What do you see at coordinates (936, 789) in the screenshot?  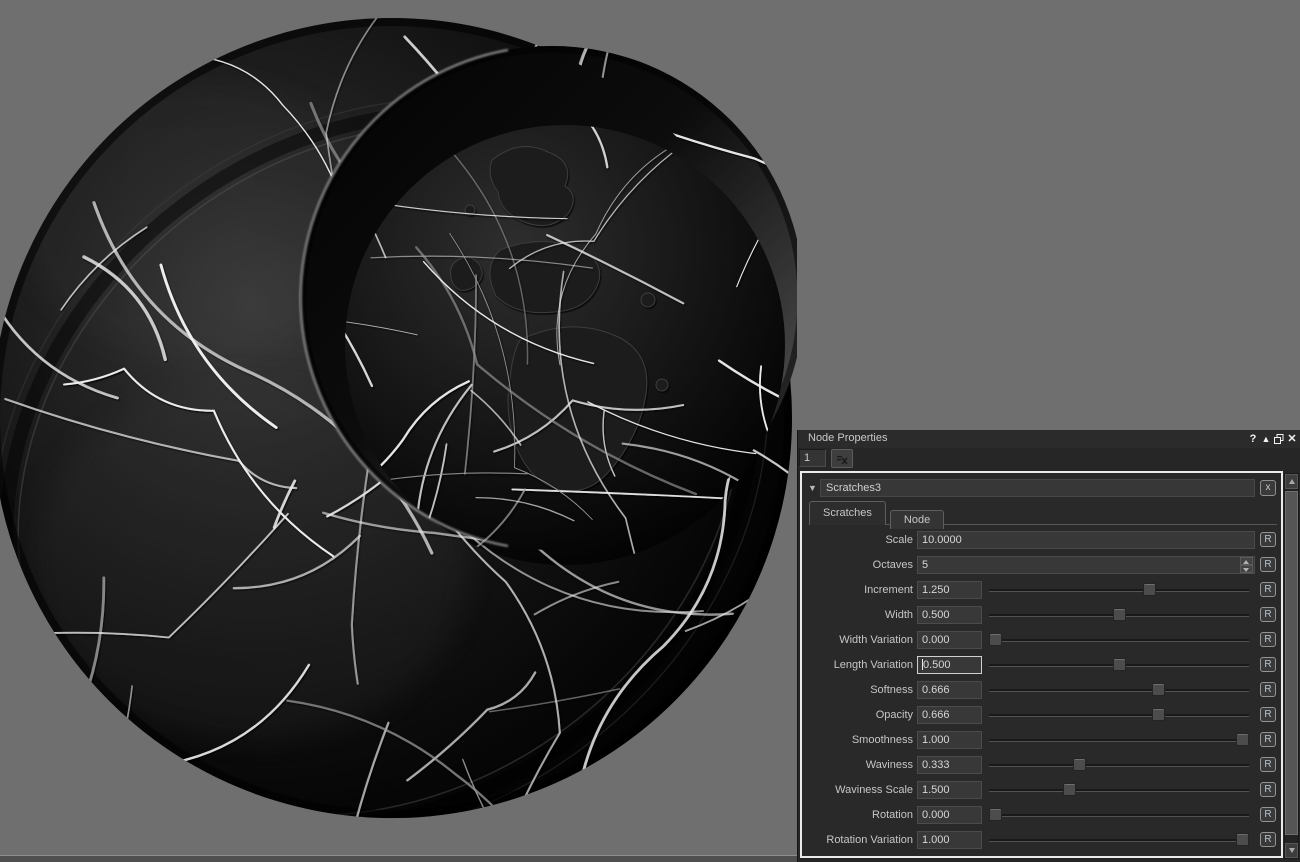 I see `param-value: 1.500` at bounding box center [936, 789].